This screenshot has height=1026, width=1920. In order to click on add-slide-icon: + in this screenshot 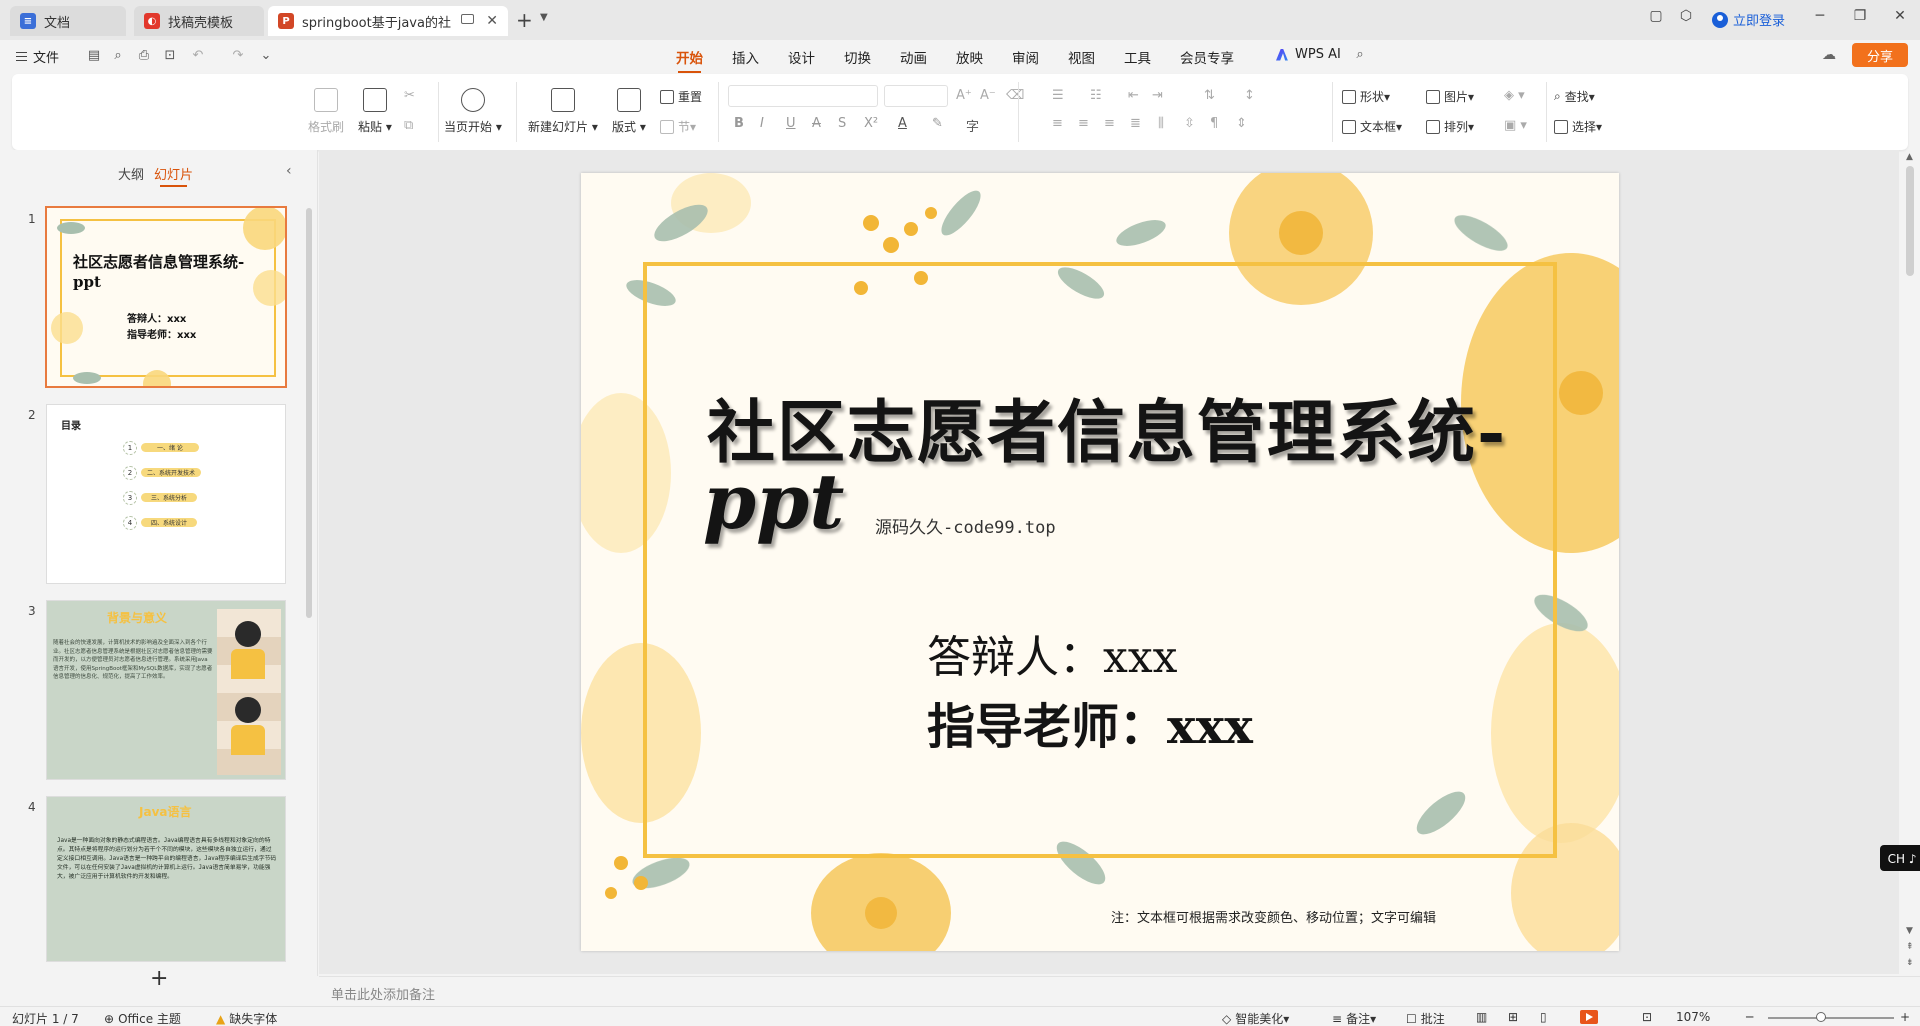, I will do `click(159, 978)`.